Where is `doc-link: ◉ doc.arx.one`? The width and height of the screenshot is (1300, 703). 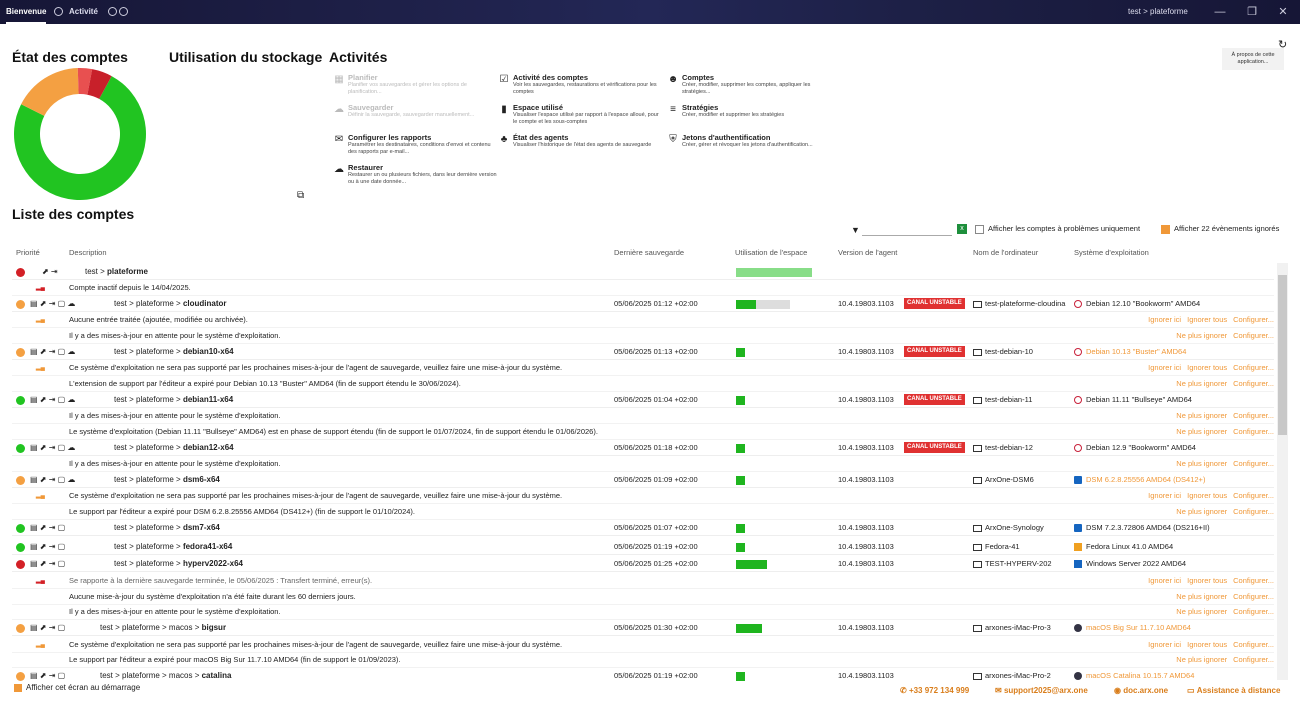 doc-link: ◉ doc.arx.one is located at coordinates (1141, 690).